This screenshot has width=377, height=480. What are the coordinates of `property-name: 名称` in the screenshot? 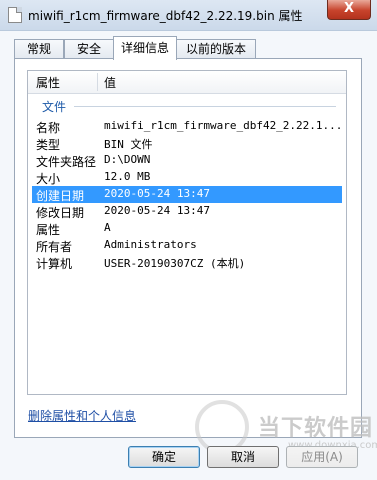 It's located at (48, 128).